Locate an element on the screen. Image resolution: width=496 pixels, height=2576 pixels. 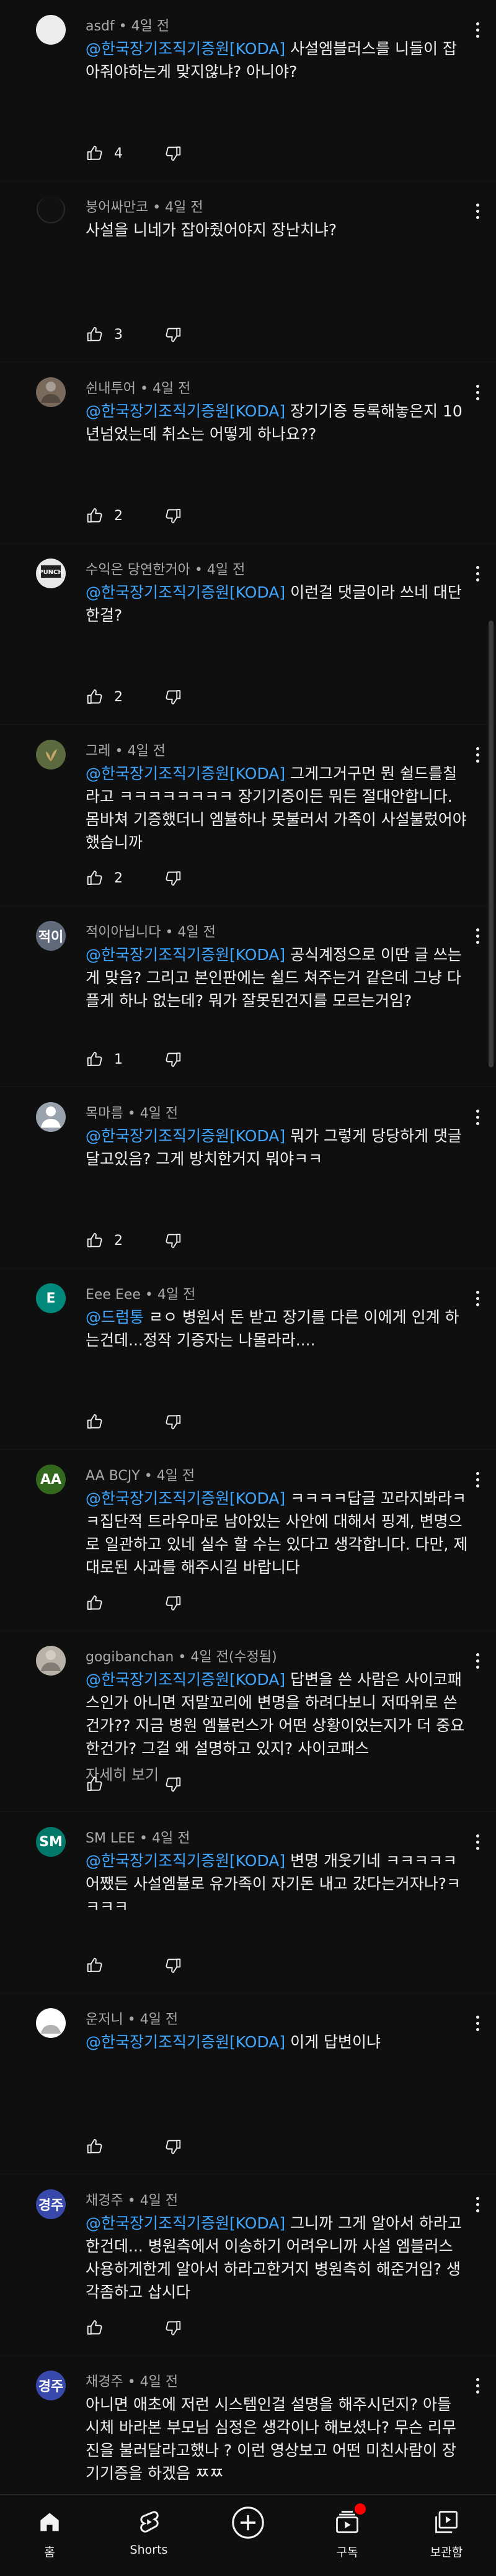
comment-author: asdf is located at coordinates (100, 26).